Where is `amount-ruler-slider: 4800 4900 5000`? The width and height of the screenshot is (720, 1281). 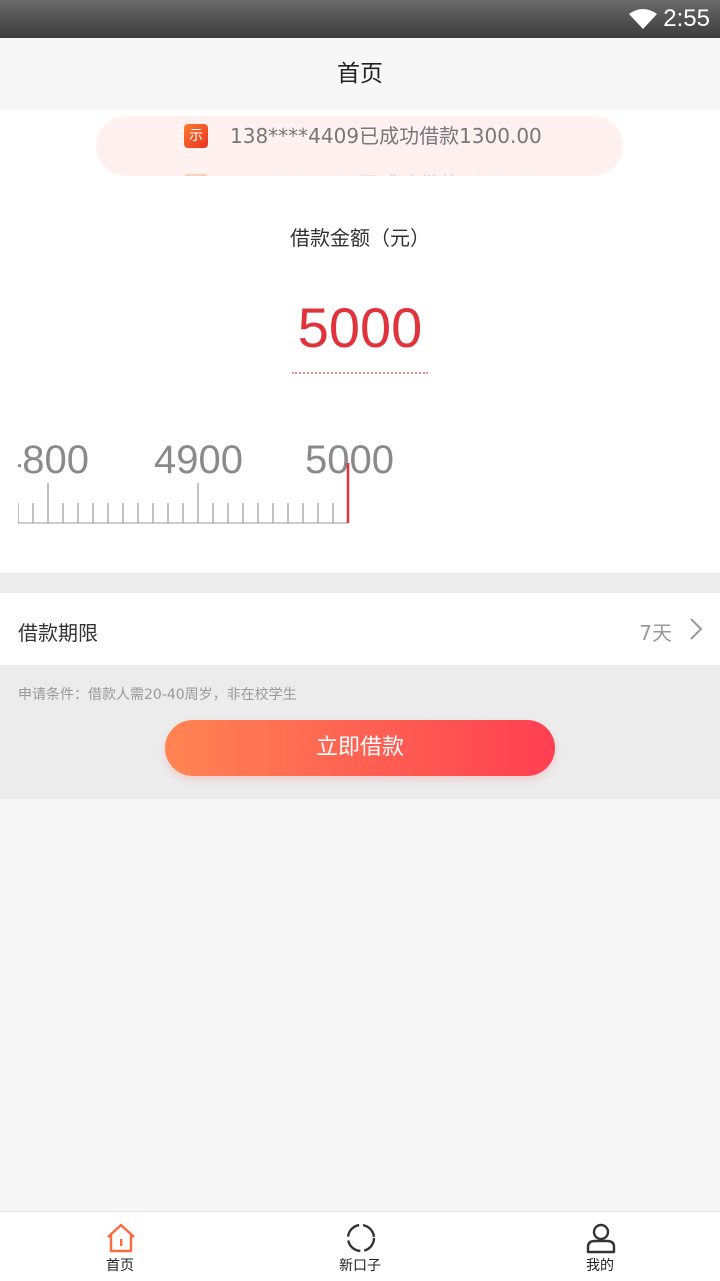
amount-ruler-slider: 4800 4900 5000 is located at coordinates (218, 485).